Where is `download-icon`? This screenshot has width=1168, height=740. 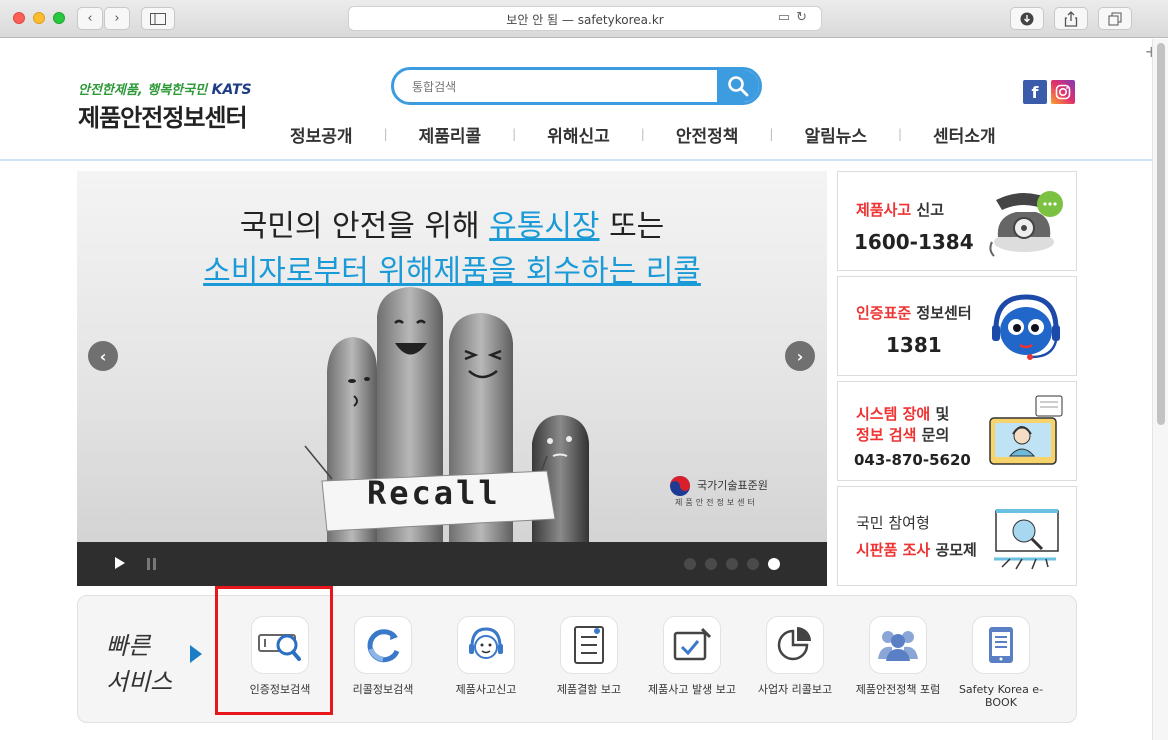 download-icon is located at coordinates (1027, 18).